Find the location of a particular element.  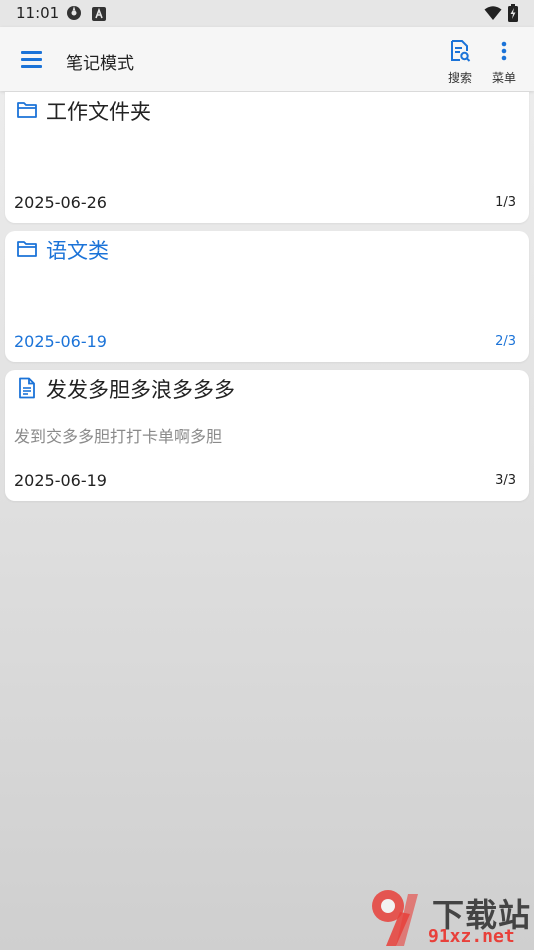

note-title: 发发多胆多浪多多多 is located at coordinates (140, 390).